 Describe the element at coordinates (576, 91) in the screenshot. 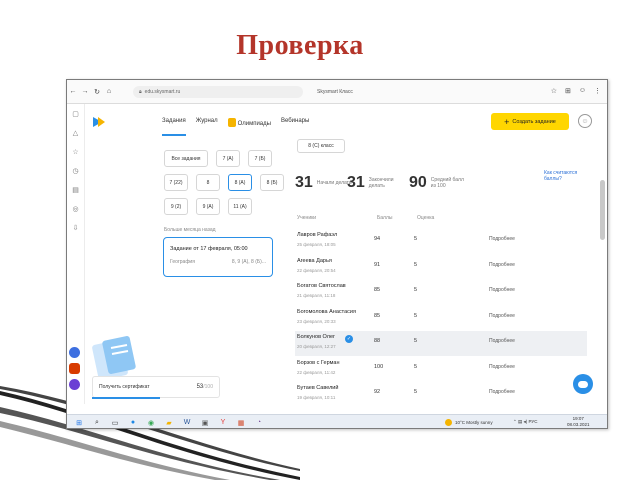

I see `browser-actions: ☆ ⊞ ☺ ⋮` at that location.